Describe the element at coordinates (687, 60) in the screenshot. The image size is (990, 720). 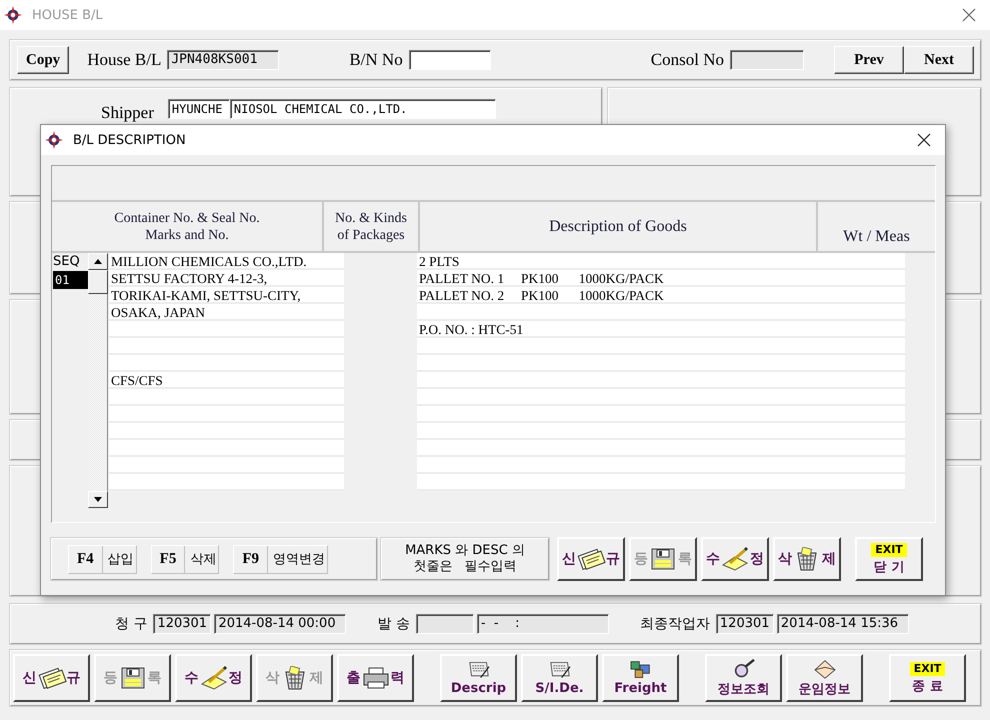
I see `field-label: Consol No` at that location.